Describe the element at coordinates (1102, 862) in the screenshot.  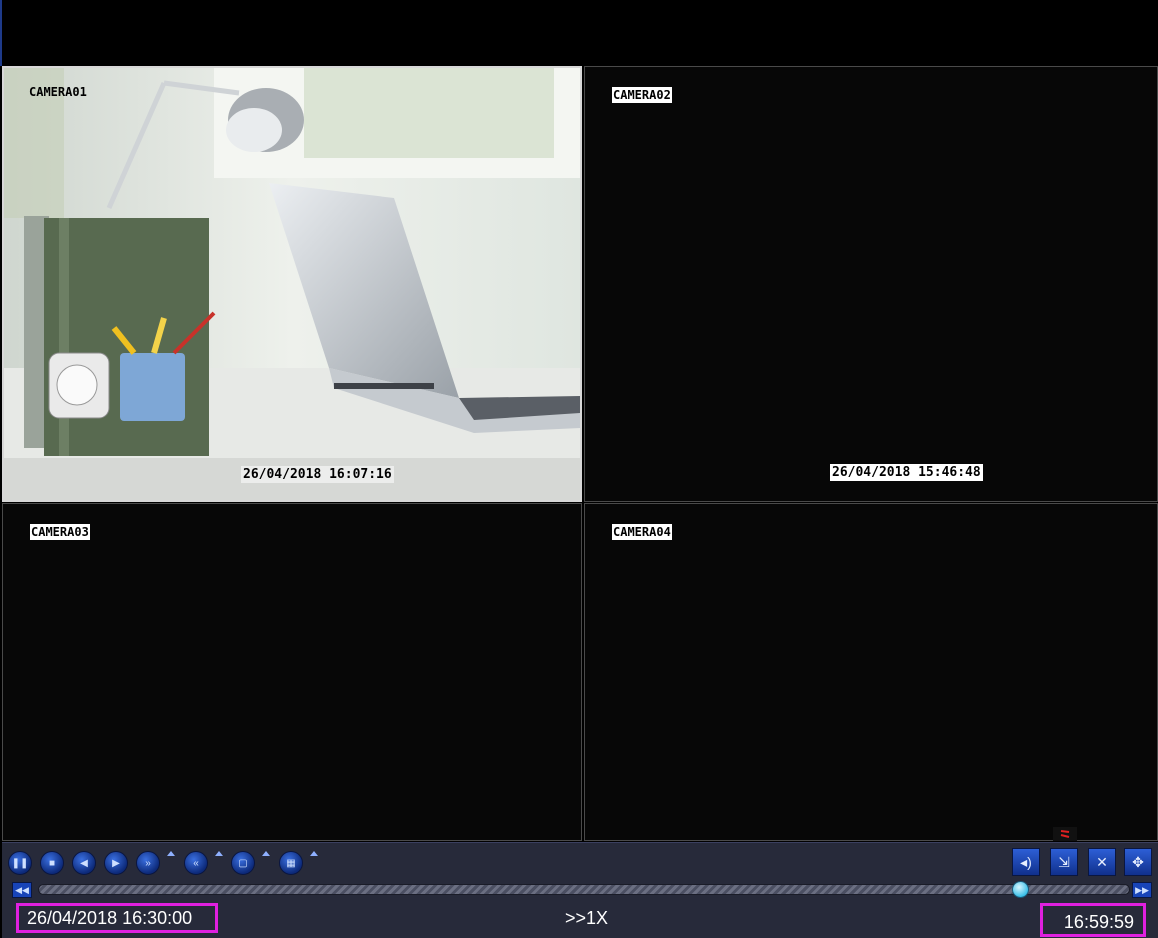
I see `close-icon: ✕` at that location.